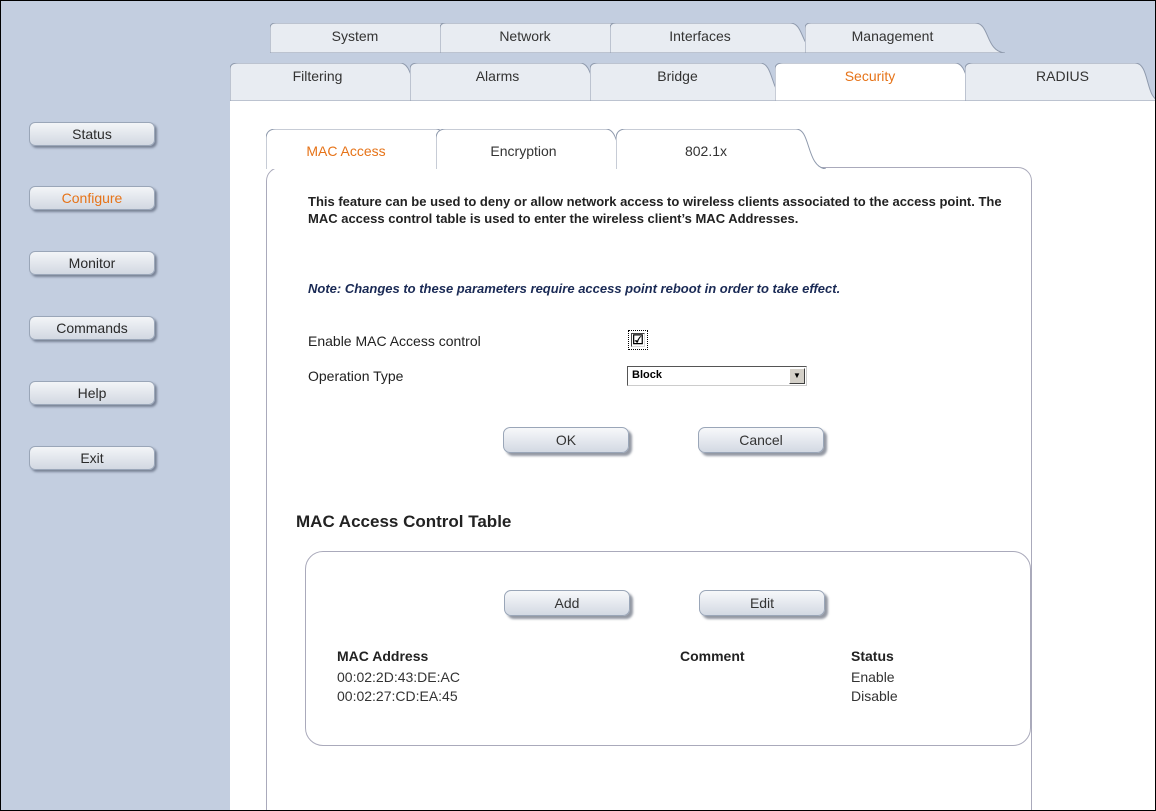 The image size is (1156, 811). Describe the element at coordinates (647, 375) in the screenshot. I see `operation-type-value: Block` at that location.